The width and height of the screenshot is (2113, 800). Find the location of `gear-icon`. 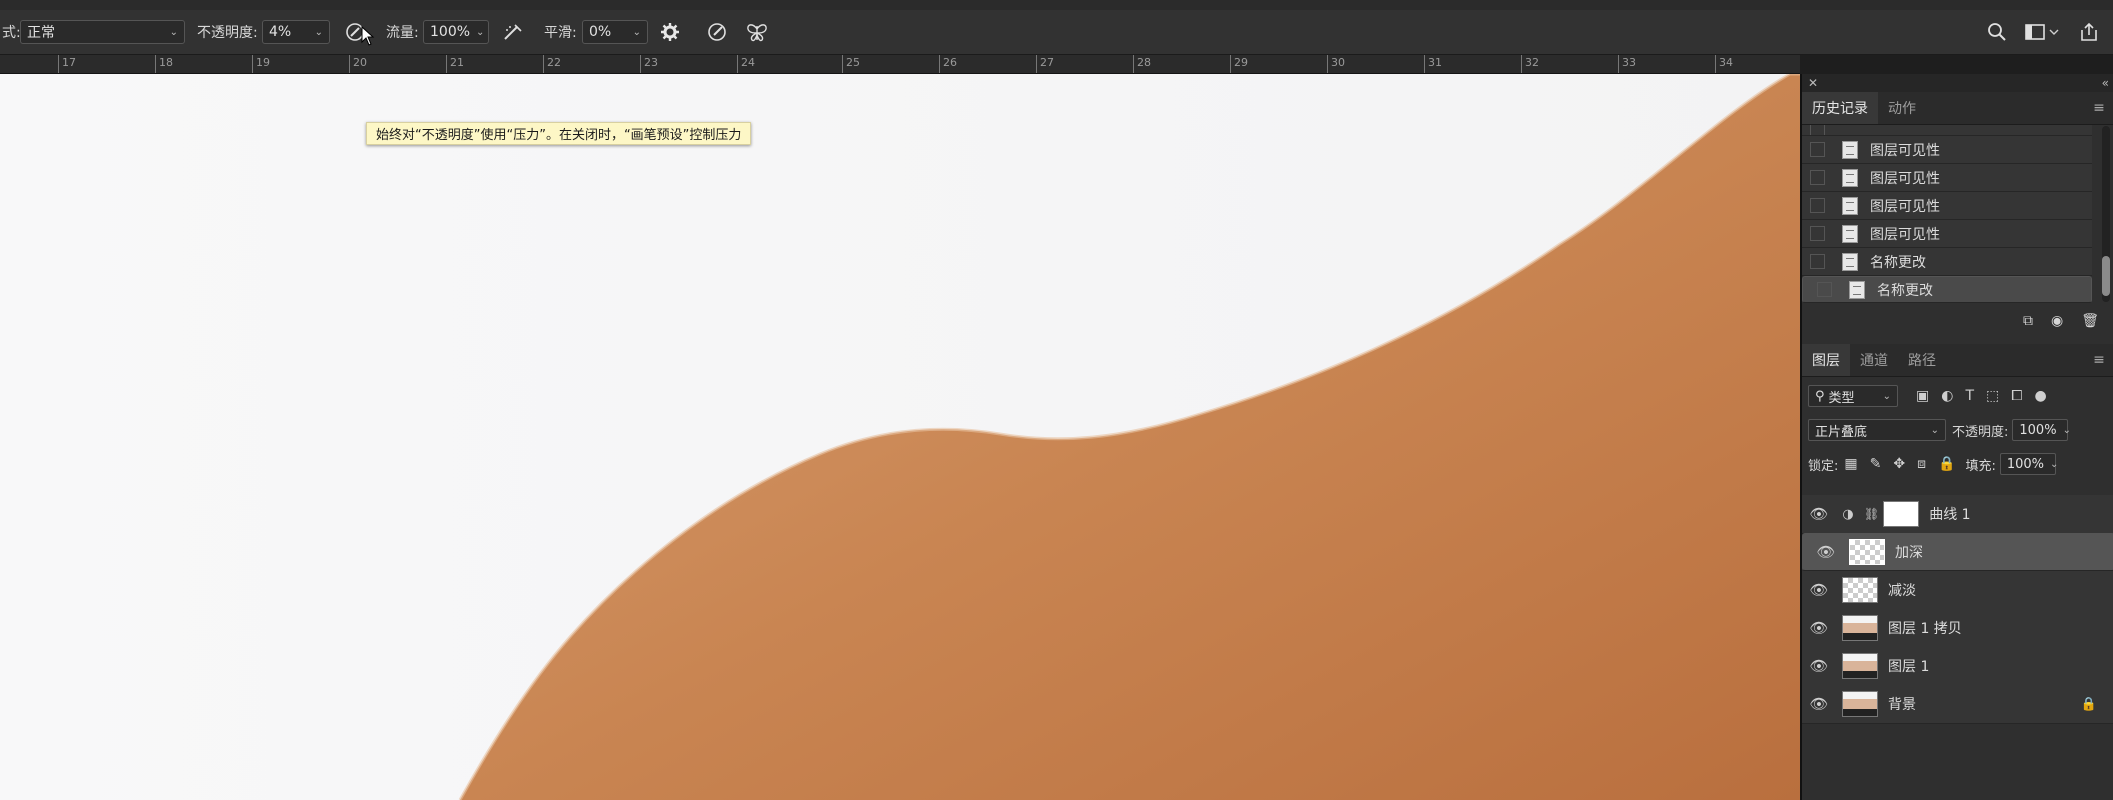

gear-icon is located at coordinates (670, 32).